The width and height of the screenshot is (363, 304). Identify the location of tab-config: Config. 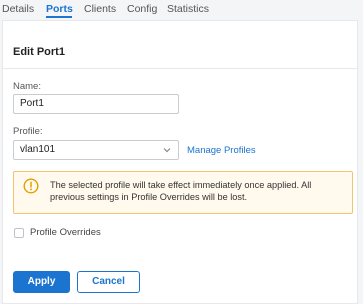
(142, 9).